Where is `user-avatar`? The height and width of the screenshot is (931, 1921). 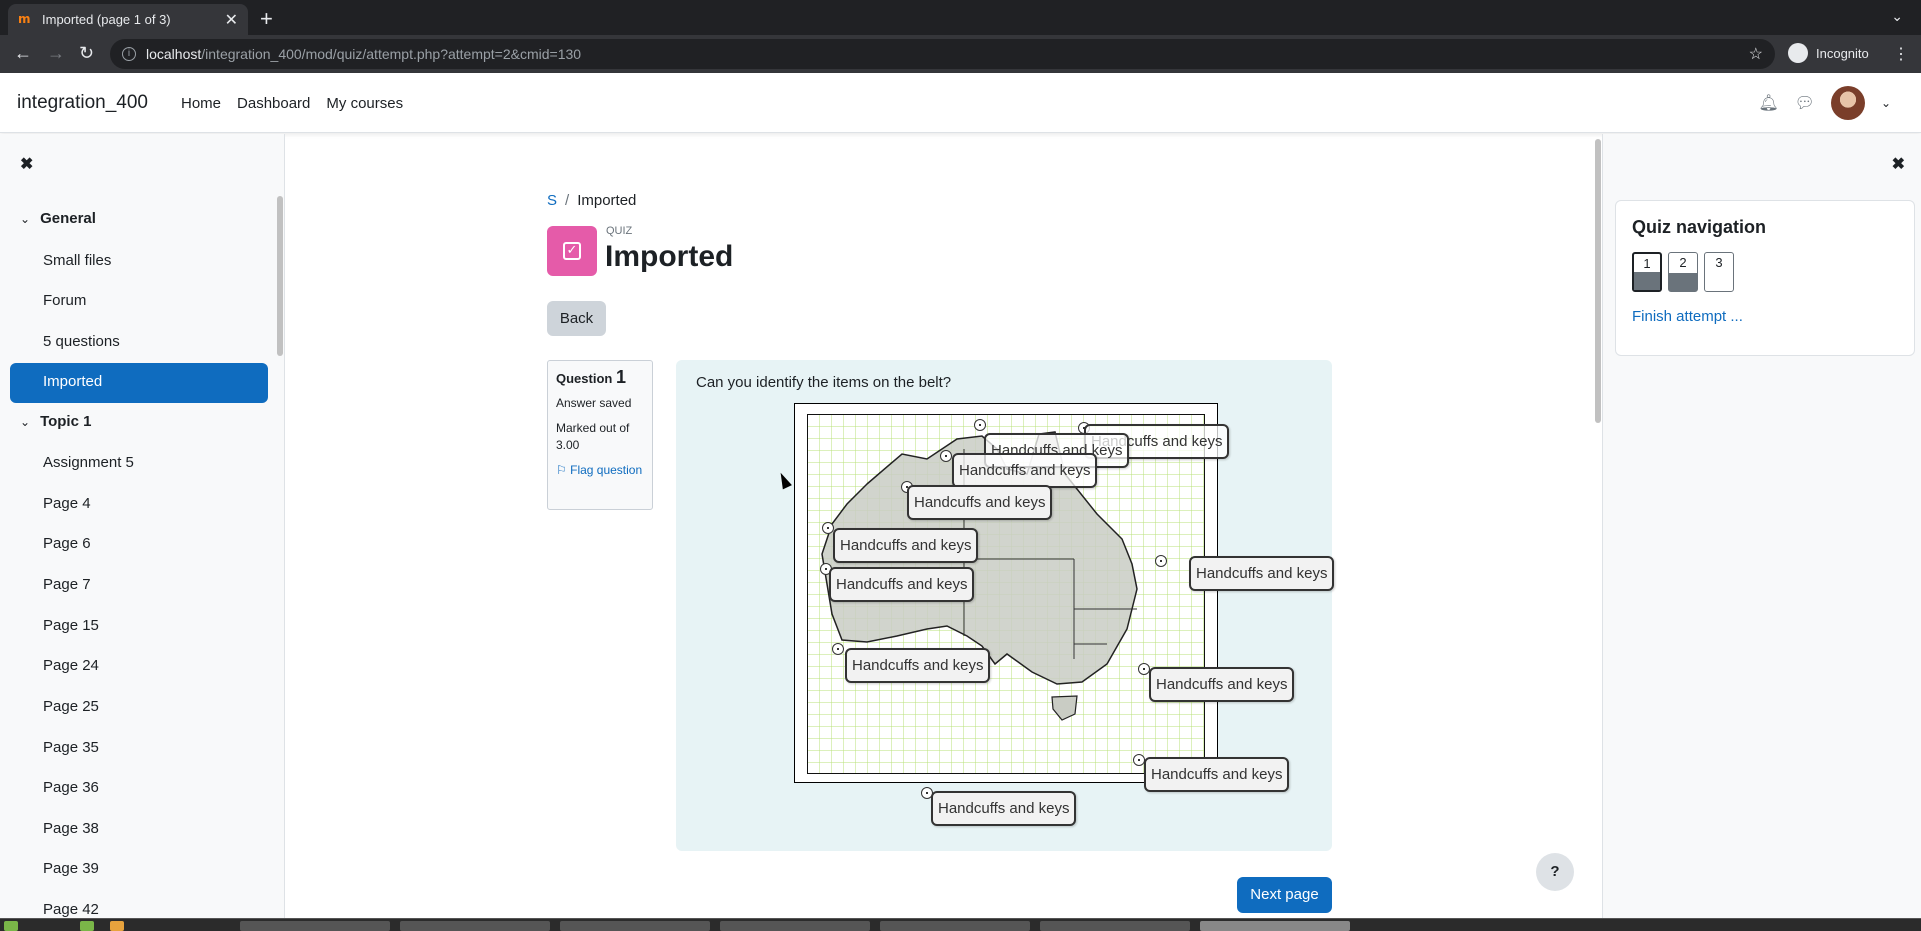 user-avatar is located at coordinates (1847, 103).